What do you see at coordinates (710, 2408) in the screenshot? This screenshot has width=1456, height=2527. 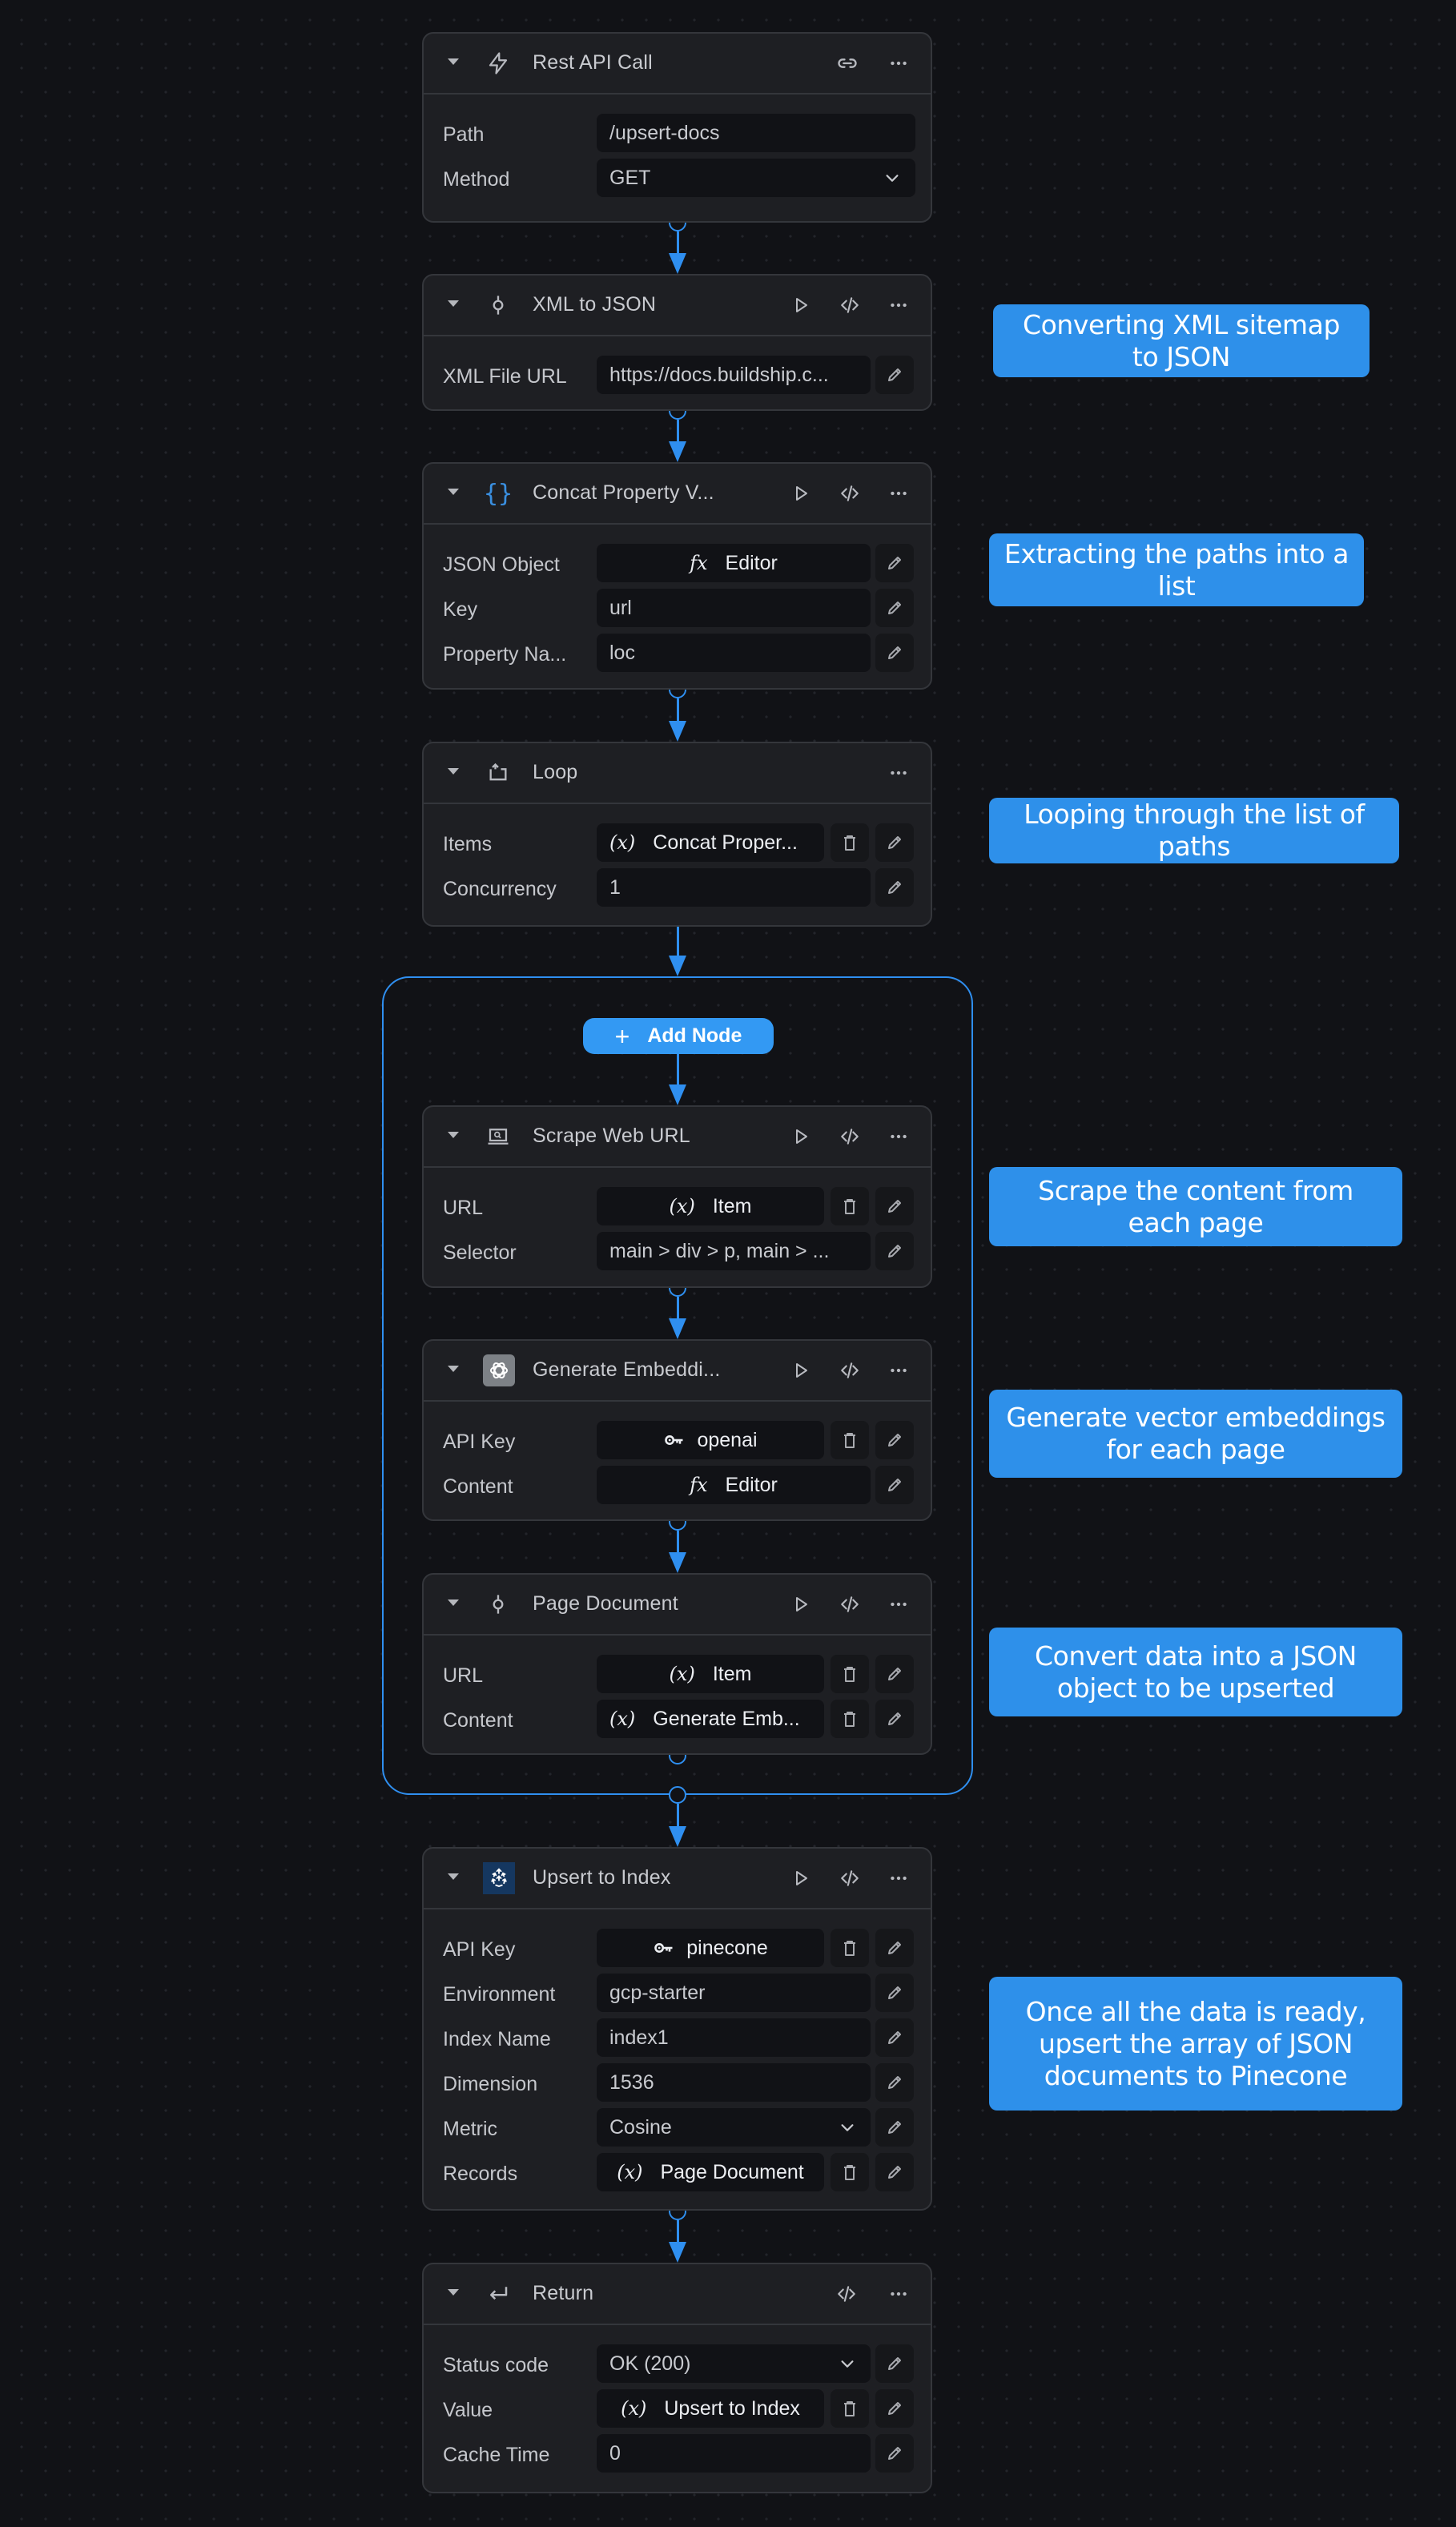 I see `value-variable-chip: (x) Upsert to Index` at bounding box center [710, 2408].